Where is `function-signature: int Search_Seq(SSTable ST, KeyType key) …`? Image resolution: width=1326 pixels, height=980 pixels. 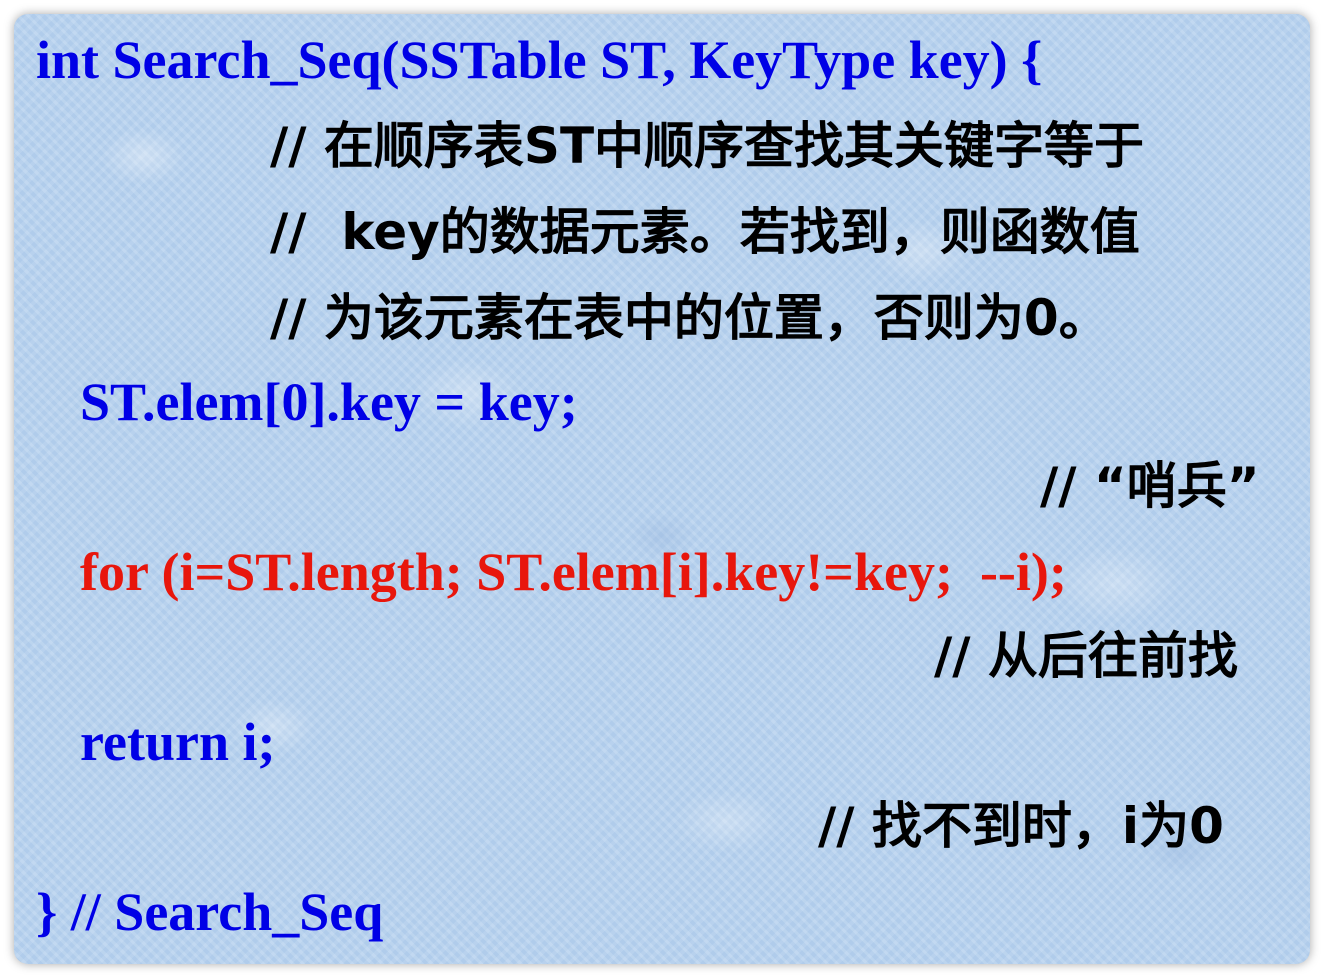 function-signature: int Search_Seq(SSTable ST, KeyType key) … is located at coordinates (539, 60).